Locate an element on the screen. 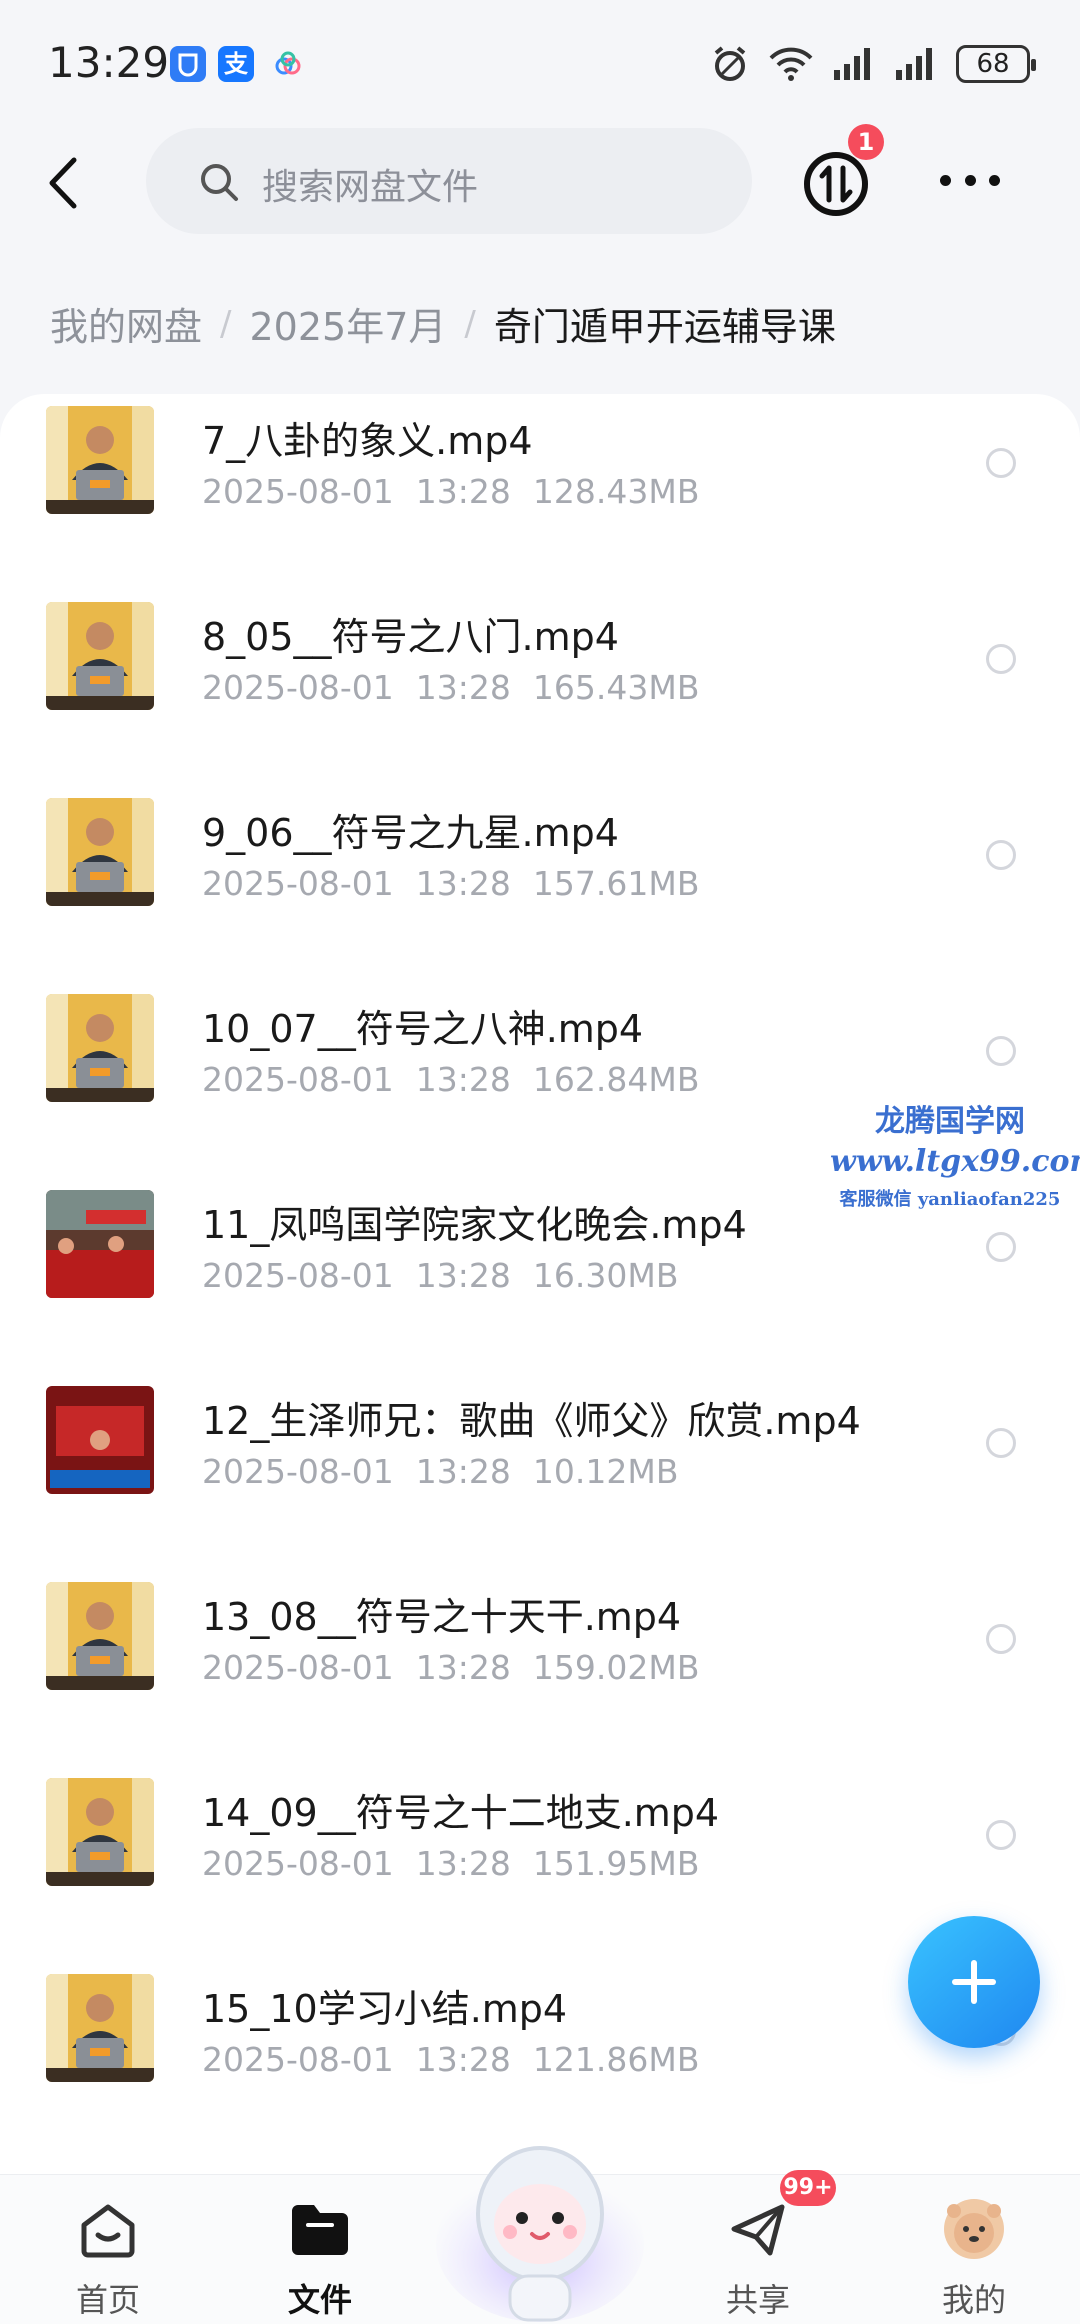 The width and height of the screenshot is (1080, 2324). folder-icon is located at coordinates (320, 2230).